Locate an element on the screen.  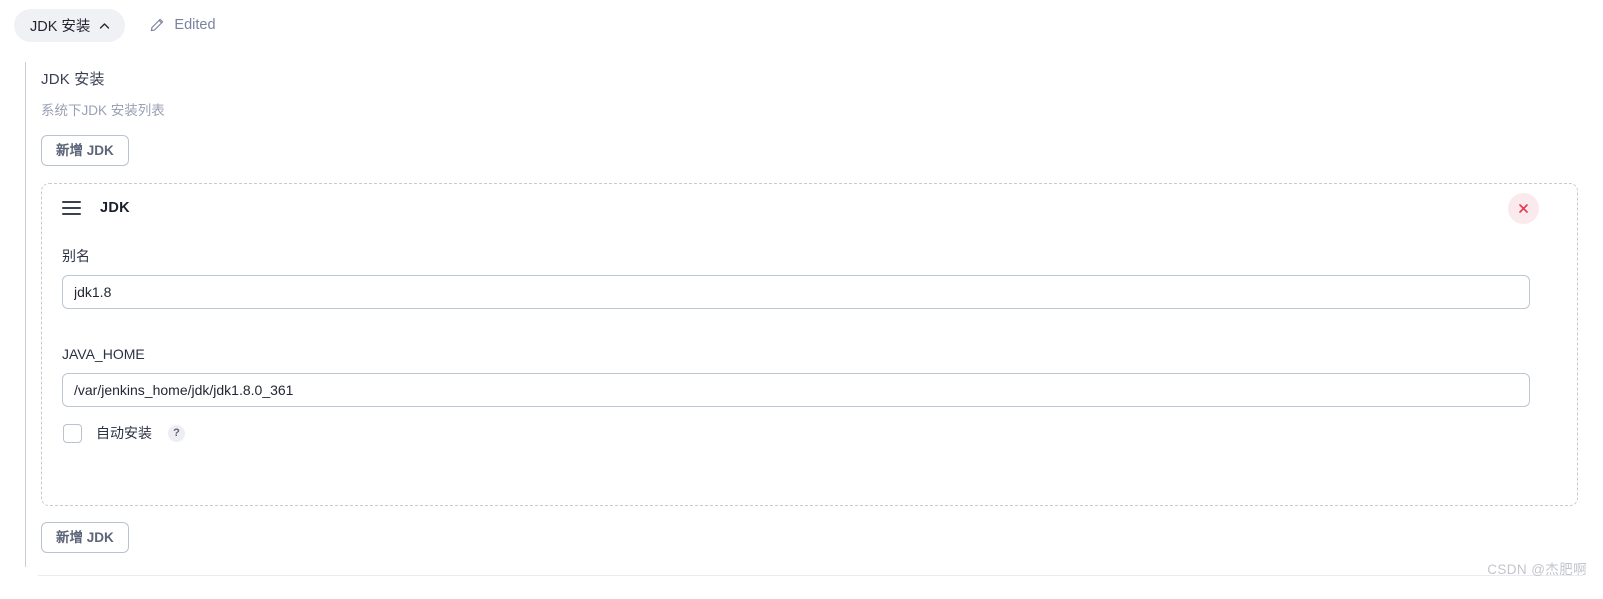
jdk-block-header: JDK is located at coordinates (96, 208).